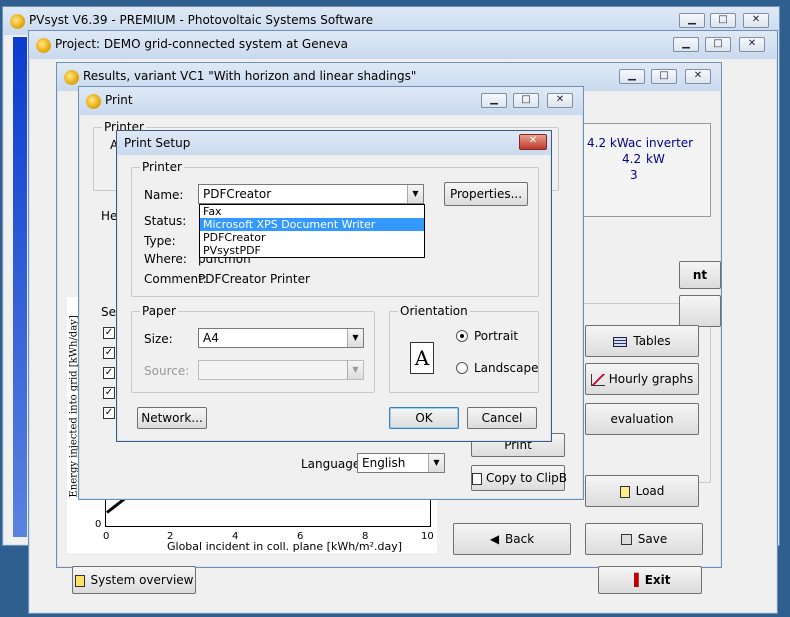 The image size is (790, 617). I want to click on language-label: Language, so click(331, 464).